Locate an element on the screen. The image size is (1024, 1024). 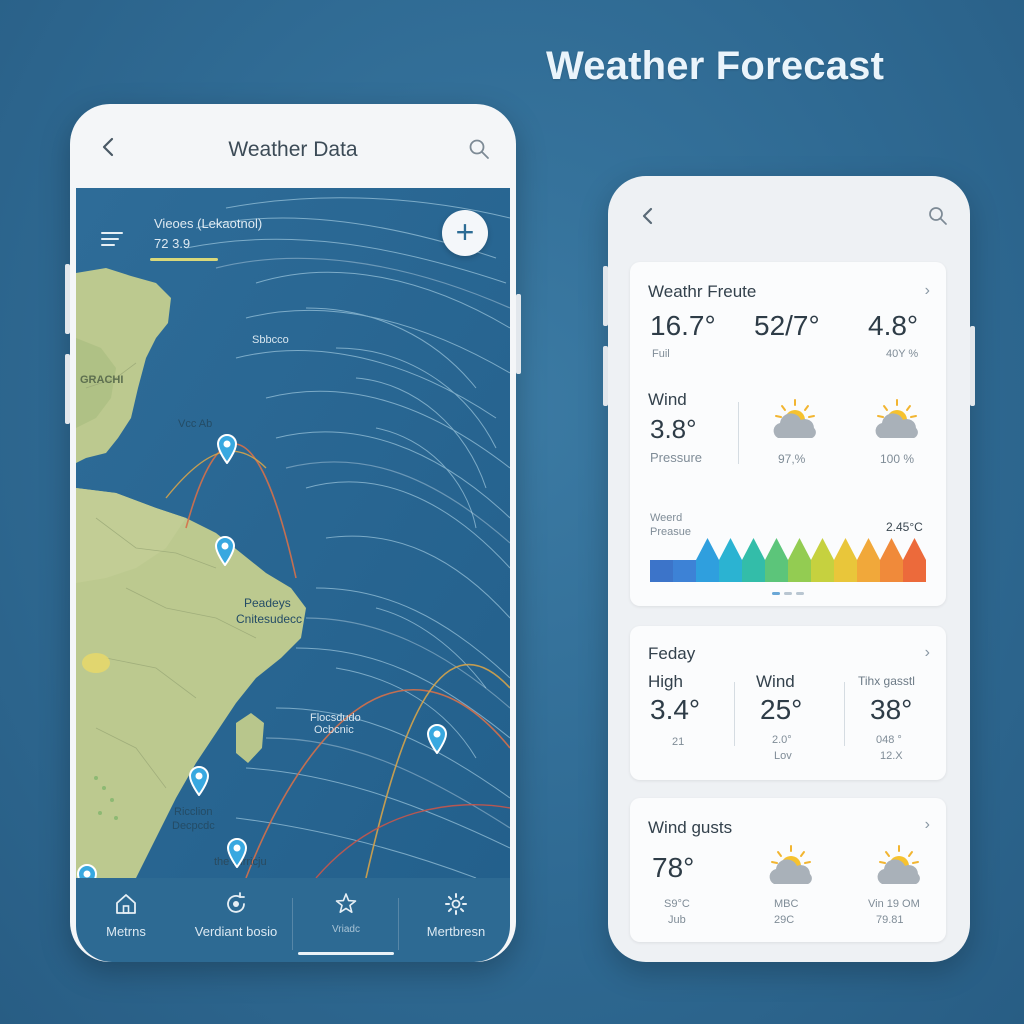
pager-dots is located at coordinates (789, 593).